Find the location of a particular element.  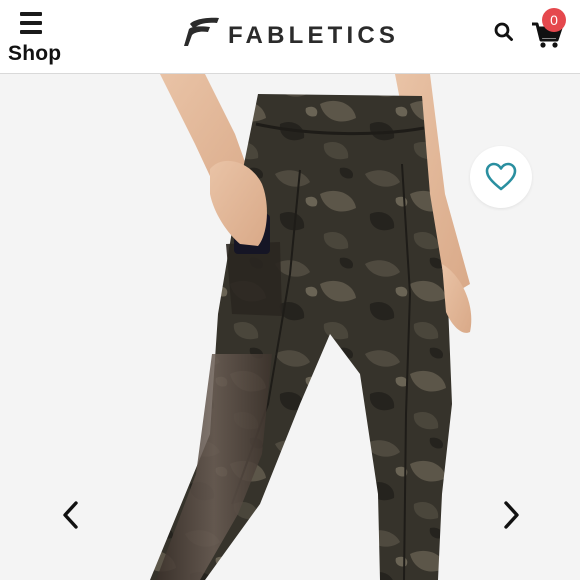

brand-logo: FABLETICS is located at coordinates (304, 34).